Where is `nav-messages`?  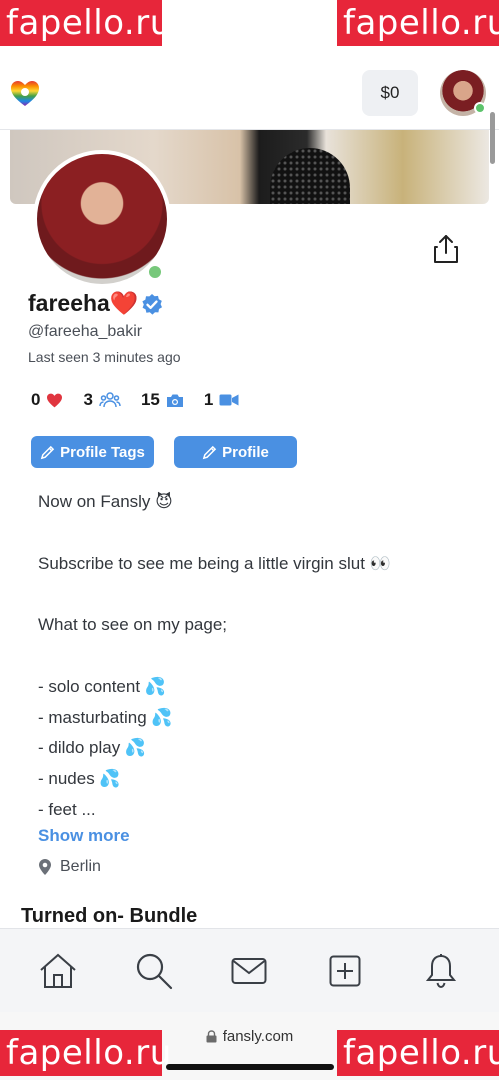 nav-messages is located at coordinates (249, 971).